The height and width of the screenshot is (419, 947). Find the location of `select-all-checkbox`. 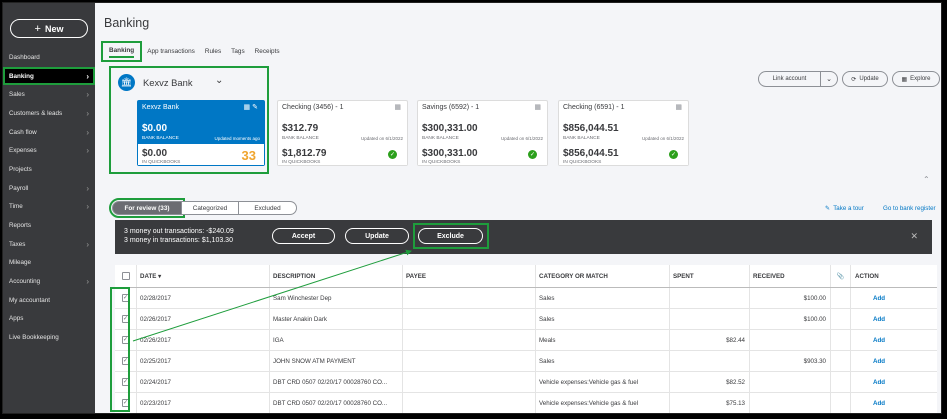

select-all-checkbox is located at coordinates (125, 276).